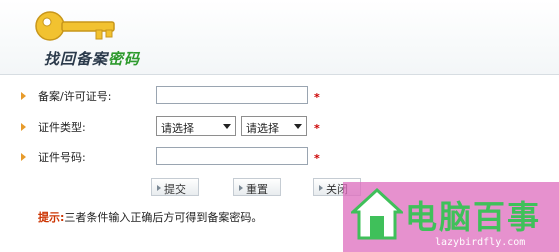 The width and height of the screenshot is (559, 252). Describe the element at coordinates (75, 26) in the screenshot. I see `key-icon` at that location.